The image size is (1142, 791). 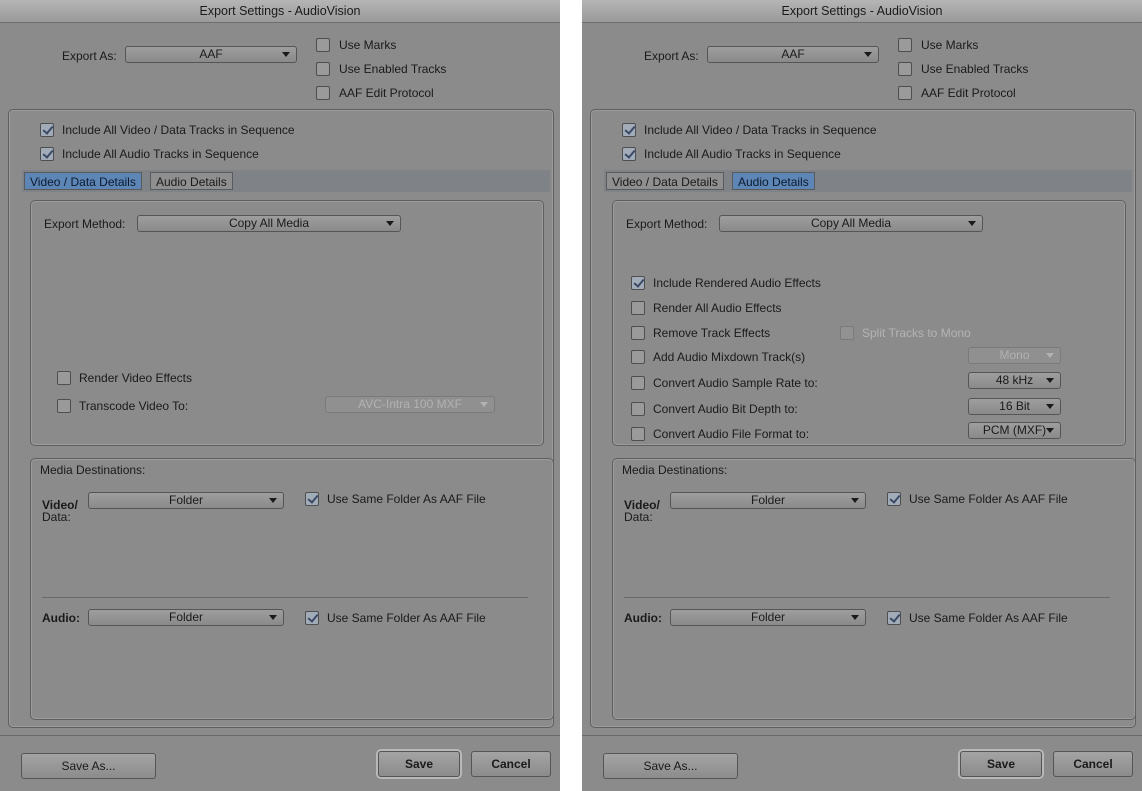 I want to click on remove-track-effects-checkbox, so click(x=638, y=333).